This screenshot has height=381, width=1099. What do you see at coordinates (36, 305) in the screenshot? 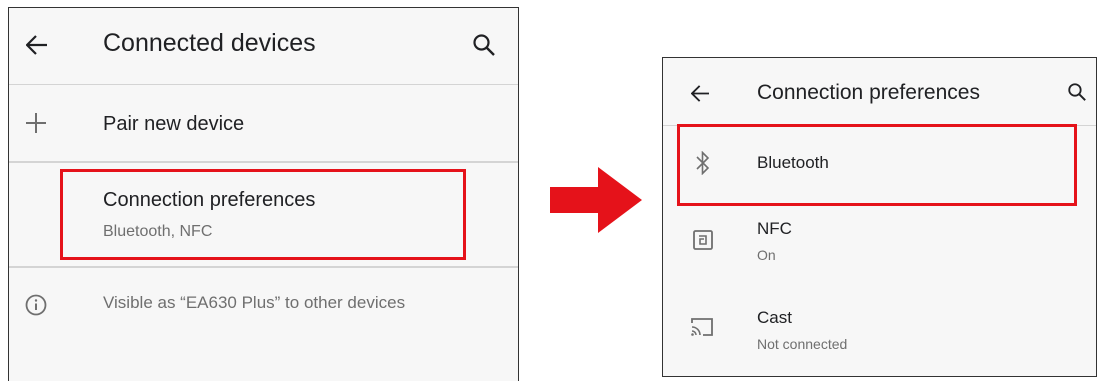
I see `info-icon` at bounding box center [36, 305].